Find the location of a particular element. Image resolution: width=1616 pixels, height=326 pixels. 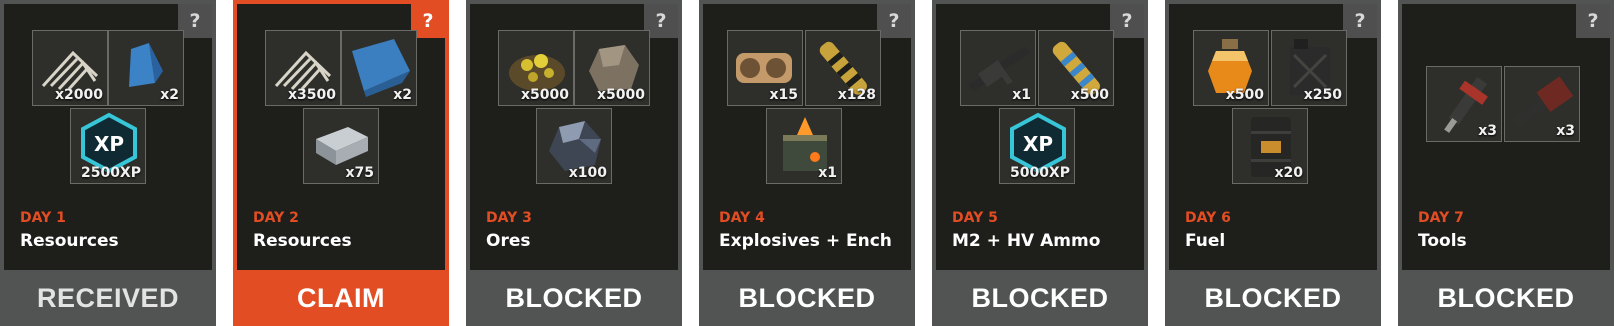

reward-slot-bone-fragments: x2000 is located at coordinates (70, 68).